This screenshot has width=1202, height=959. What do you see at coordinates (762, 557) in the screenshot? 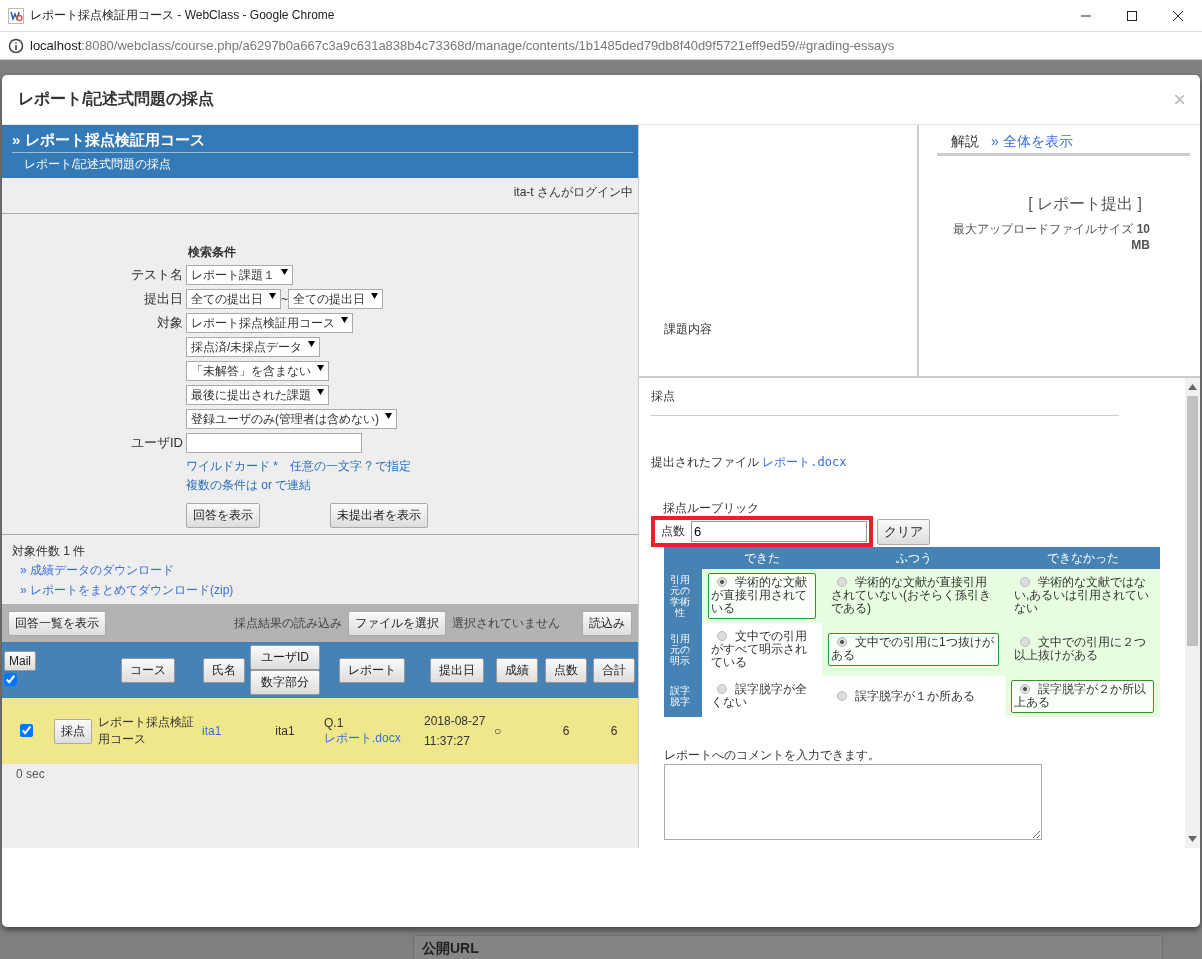
I see `level-header: できた` at bounding box center [762, 557].